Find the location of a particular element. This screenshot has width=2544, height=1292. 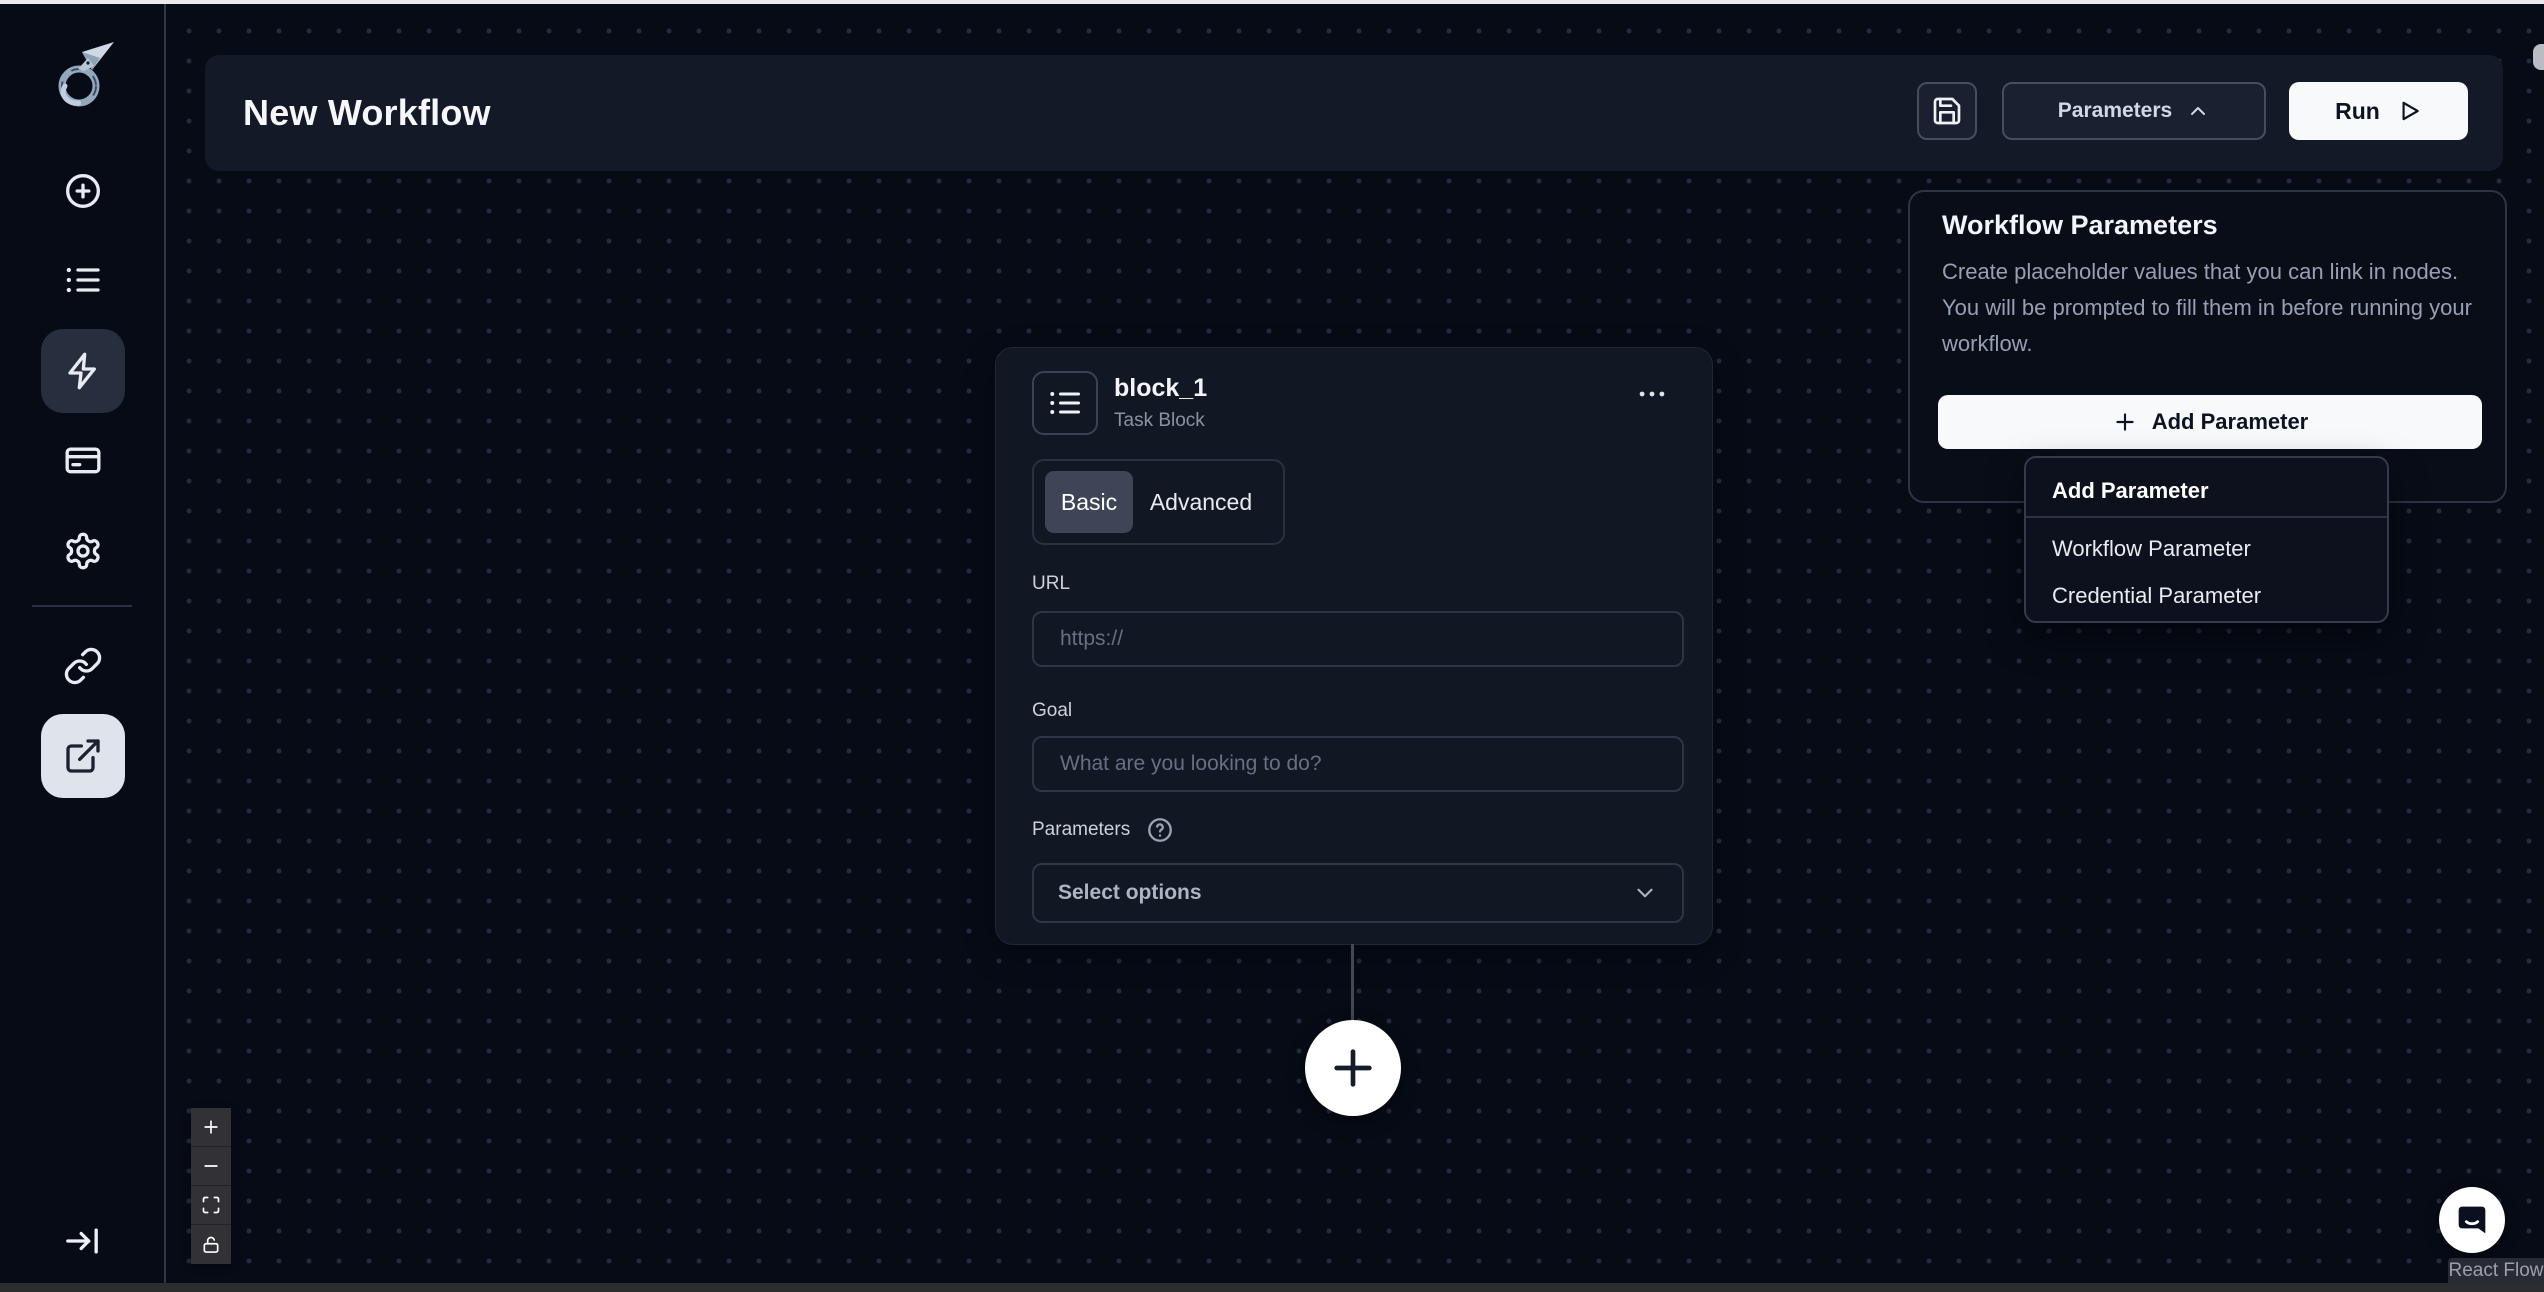

sidebar-item-credentials is located at coordinates (83, 460).